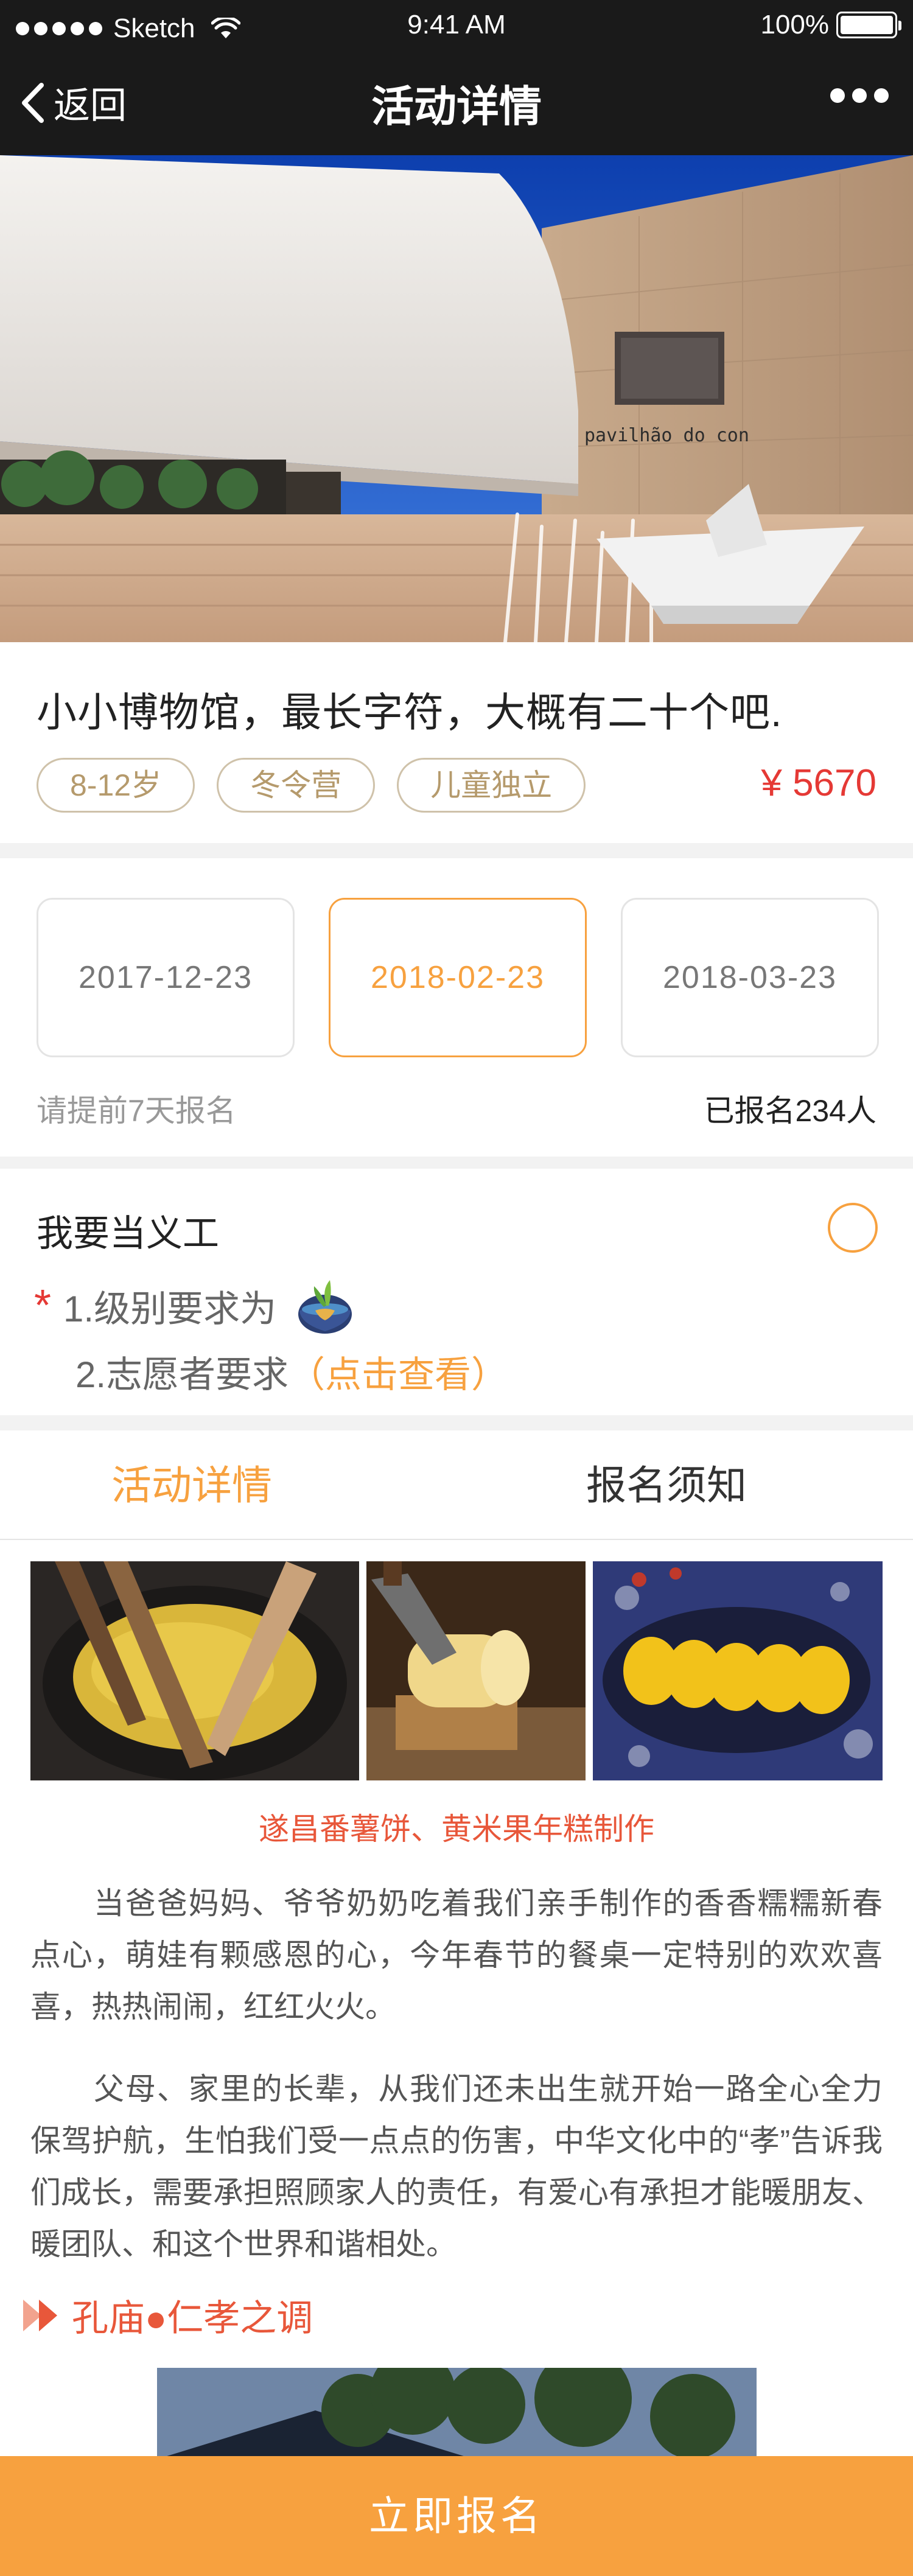 The height and width of the screenshot is (2576, 913). Describe the element at coordinates (456, 1292) in the screenshot. I see `volunteer-card: 我要当义工 * 1.级别要求为 2.志愿者要求（点击查看）` at that location.